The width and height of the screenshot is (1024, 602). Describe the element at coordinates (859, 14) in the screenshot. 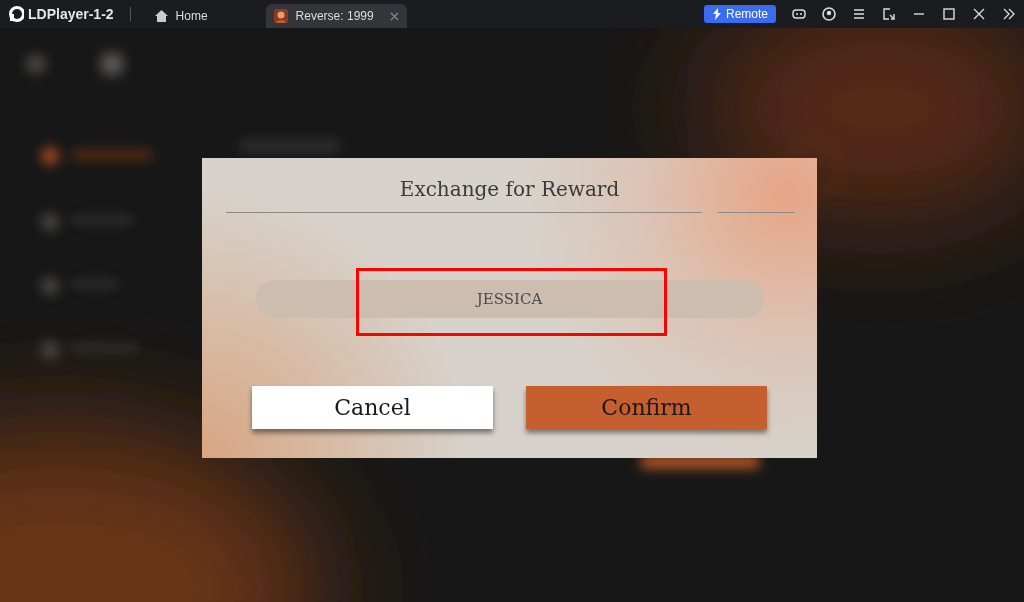

I see `menu-icon` at that location.